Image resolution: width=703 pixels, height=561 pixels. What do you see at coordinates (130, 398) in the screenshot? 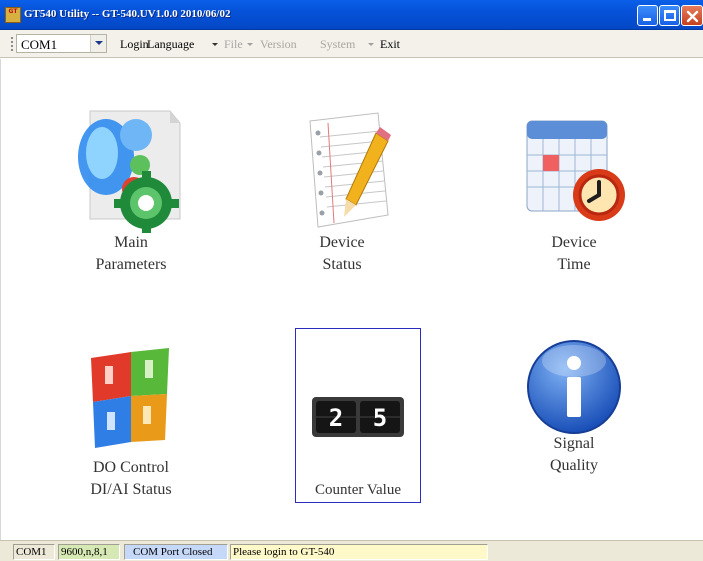
I see `switch-blocks-icon` at bounding box center [130, 398].